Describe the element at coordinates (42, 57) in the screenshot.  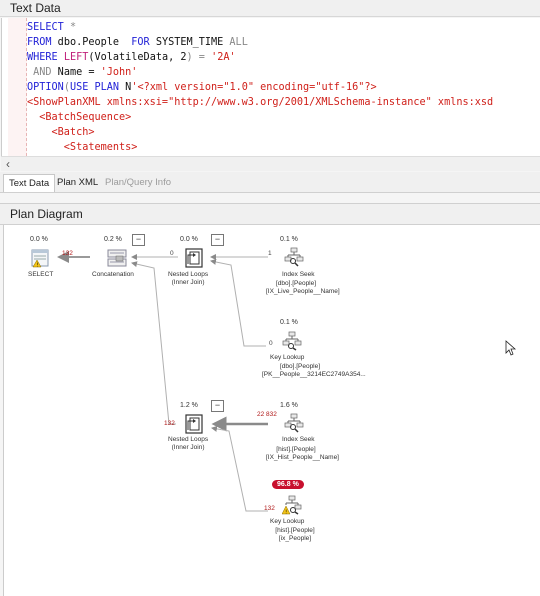
I see `code-token: WHERE` at that location.